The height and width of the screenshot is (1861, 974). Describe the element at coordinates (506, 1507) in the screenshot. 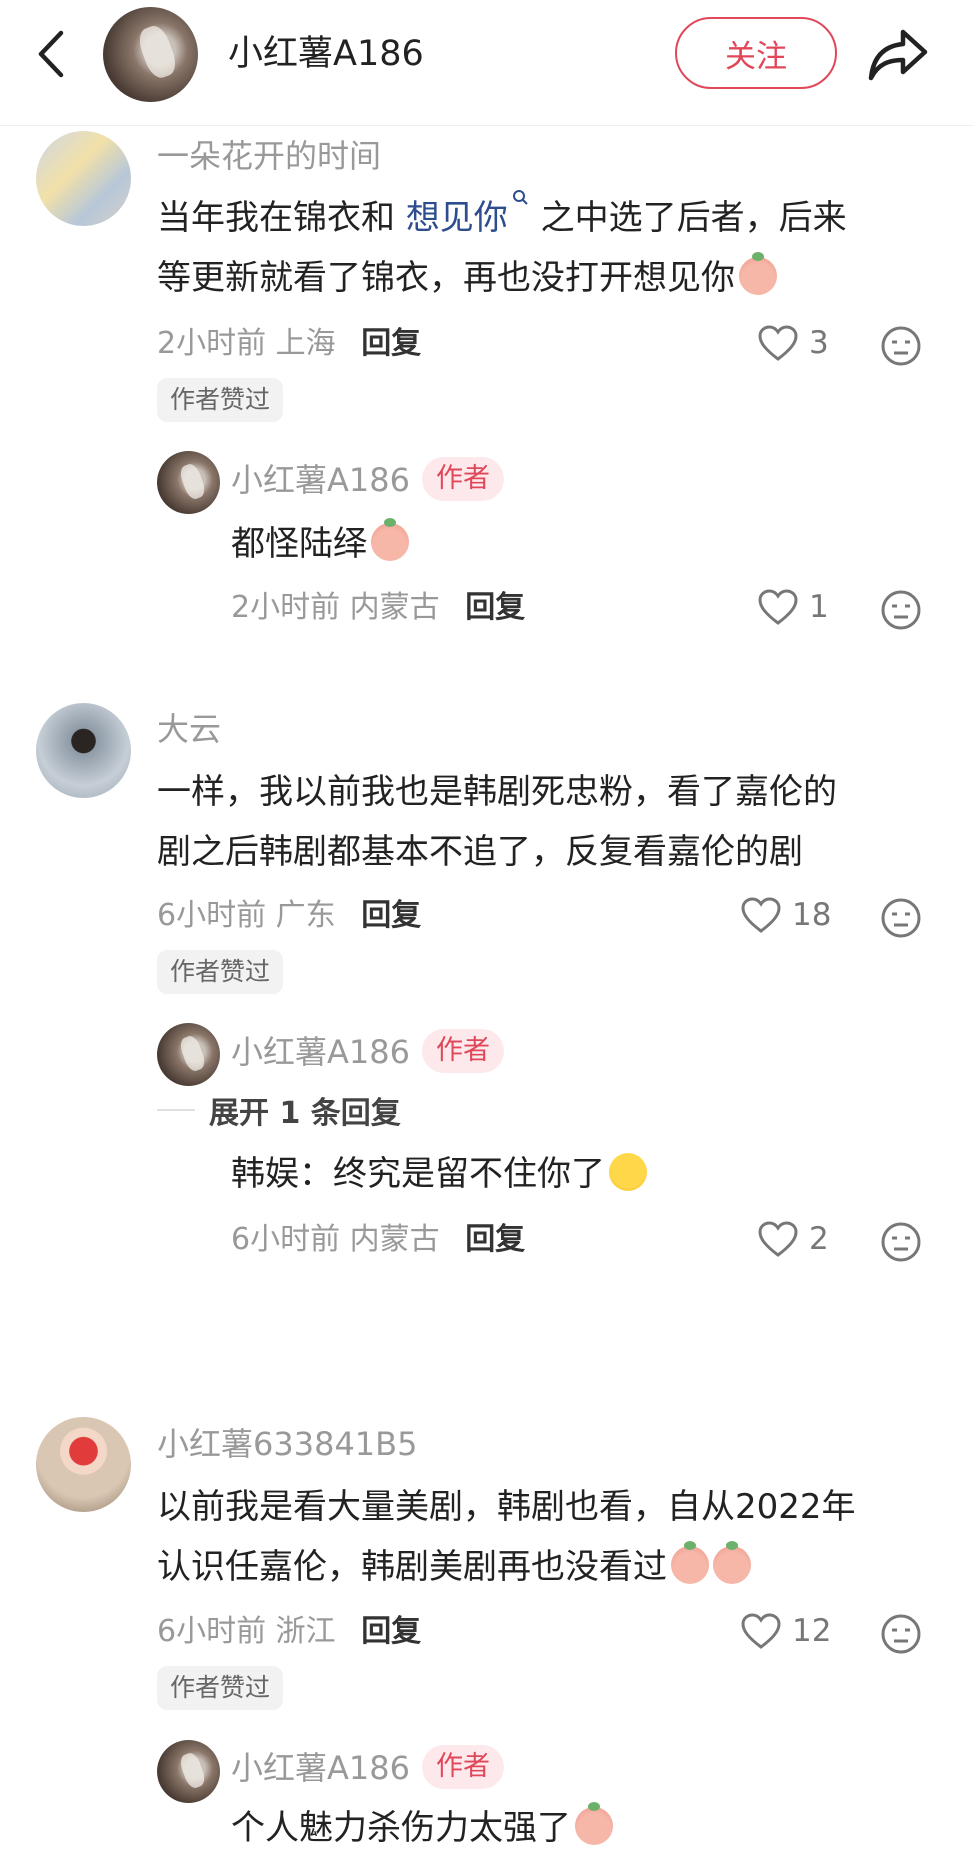

I see `comment-text-line: 以前我是看大量美剧，韩剧也看，自从2022年` at that location.